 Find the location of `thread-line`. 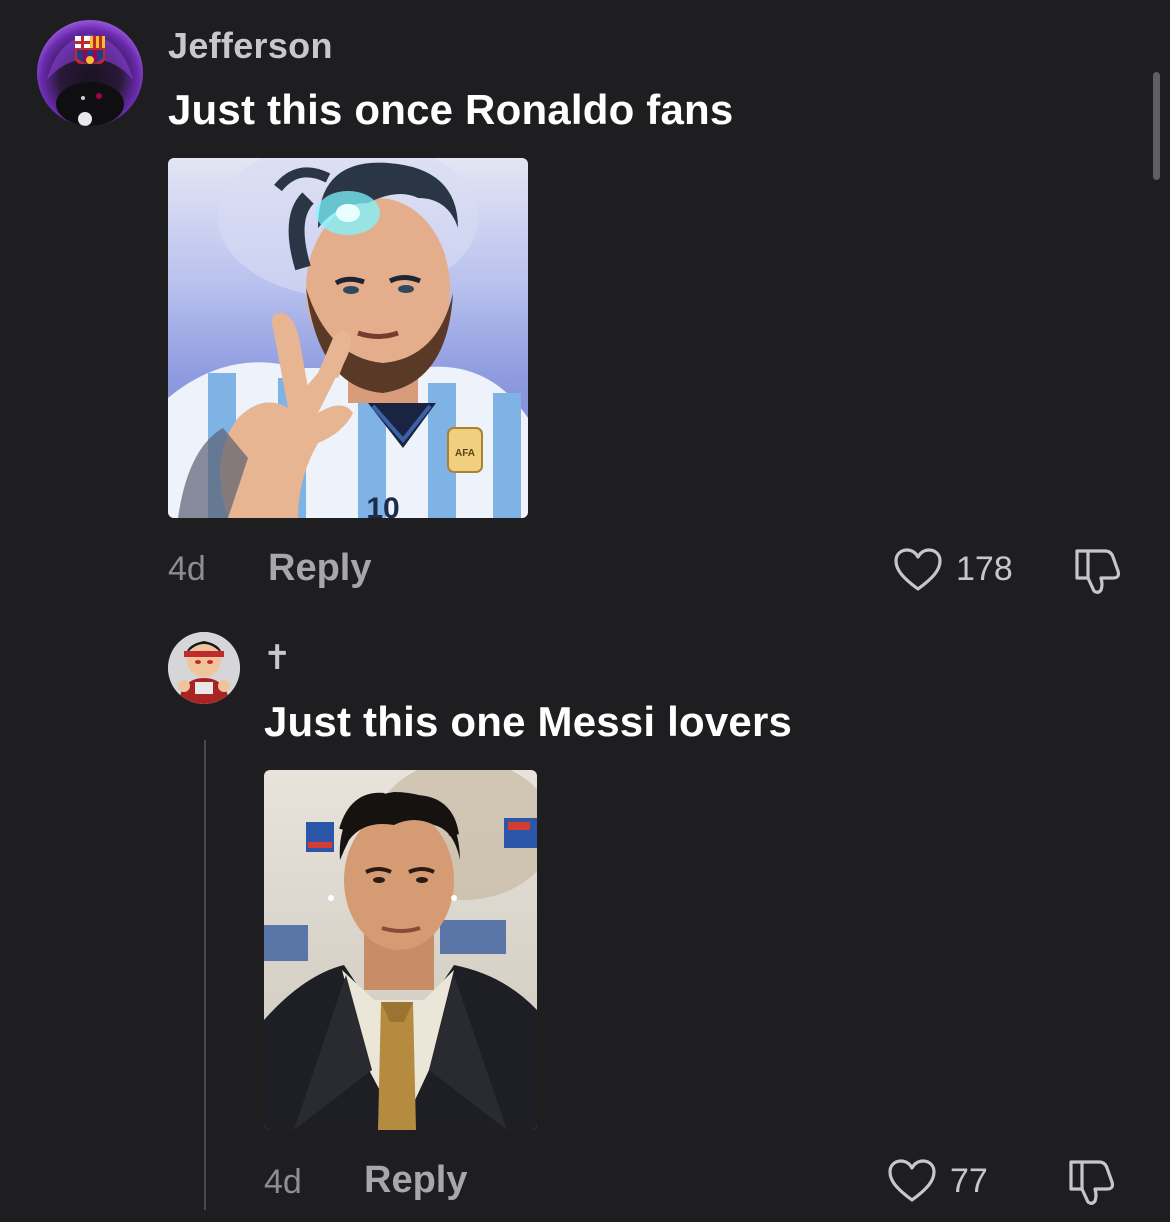

thread-line is located at coordinates (205, 975).